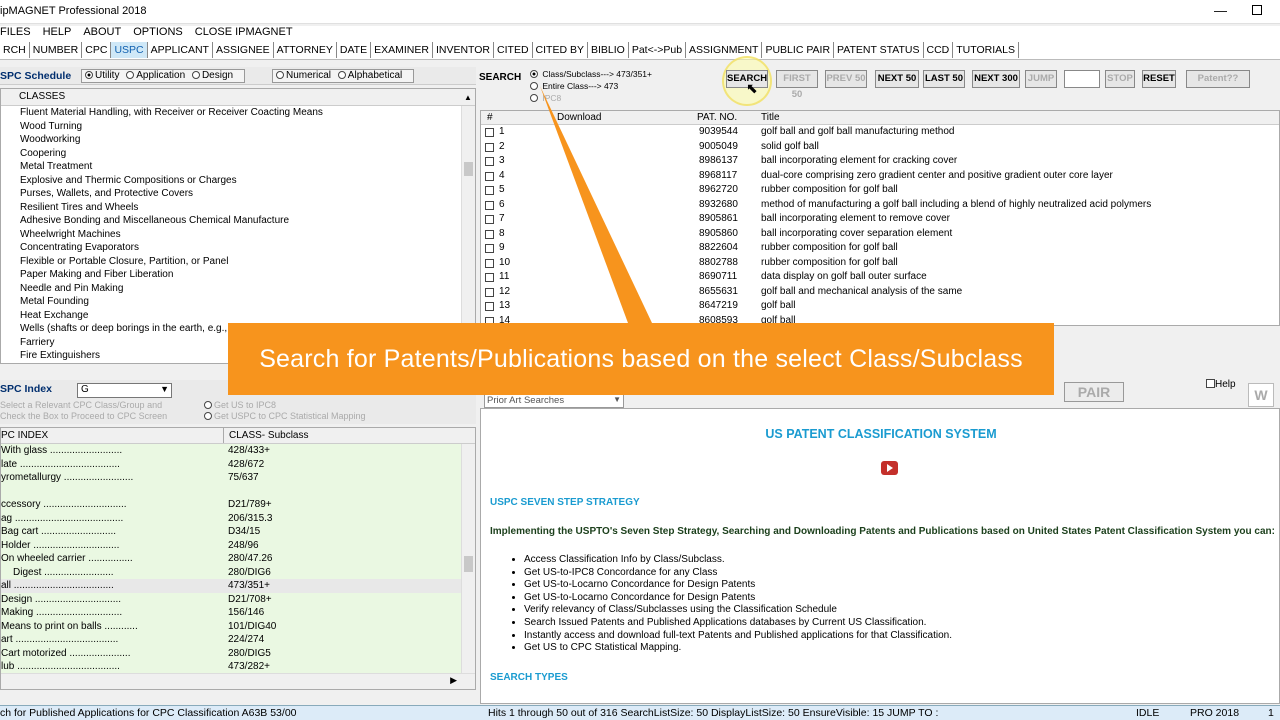  I want to click on class-row: Woodworking, so click(238, 140).